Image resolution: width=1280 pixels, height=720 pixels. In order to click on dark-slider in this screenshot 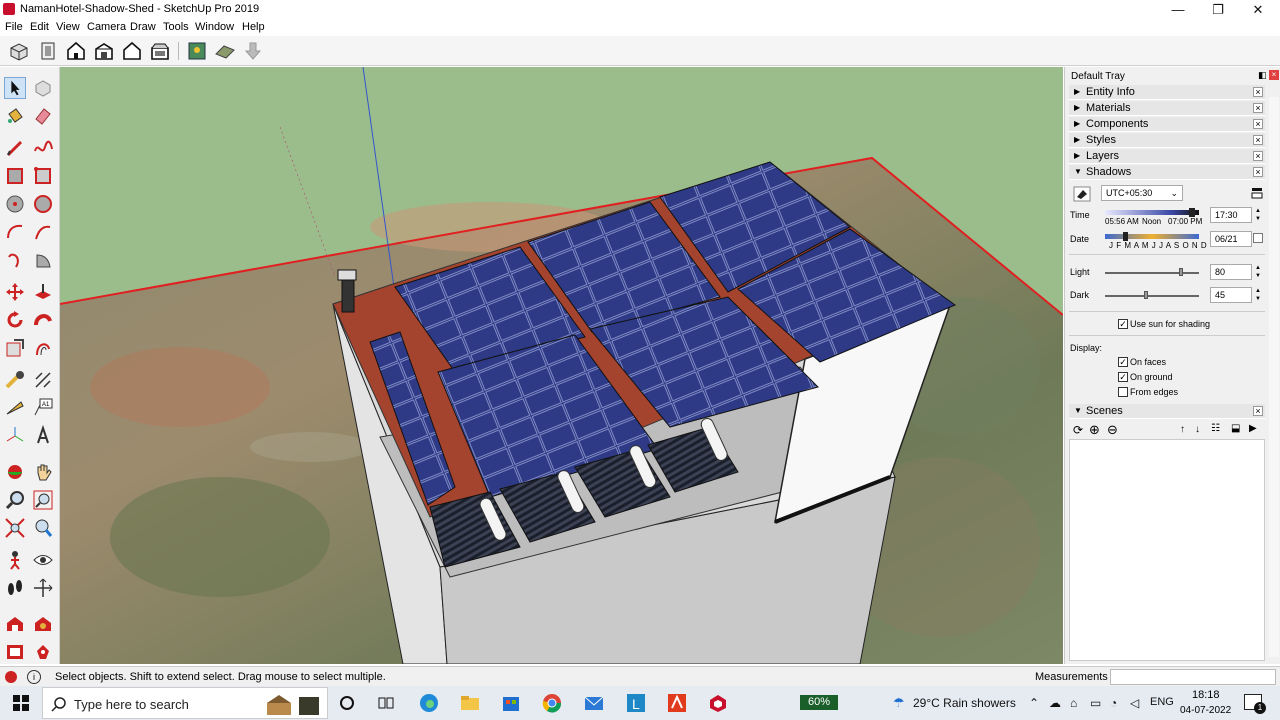, I will do `click(1152, 296)`.